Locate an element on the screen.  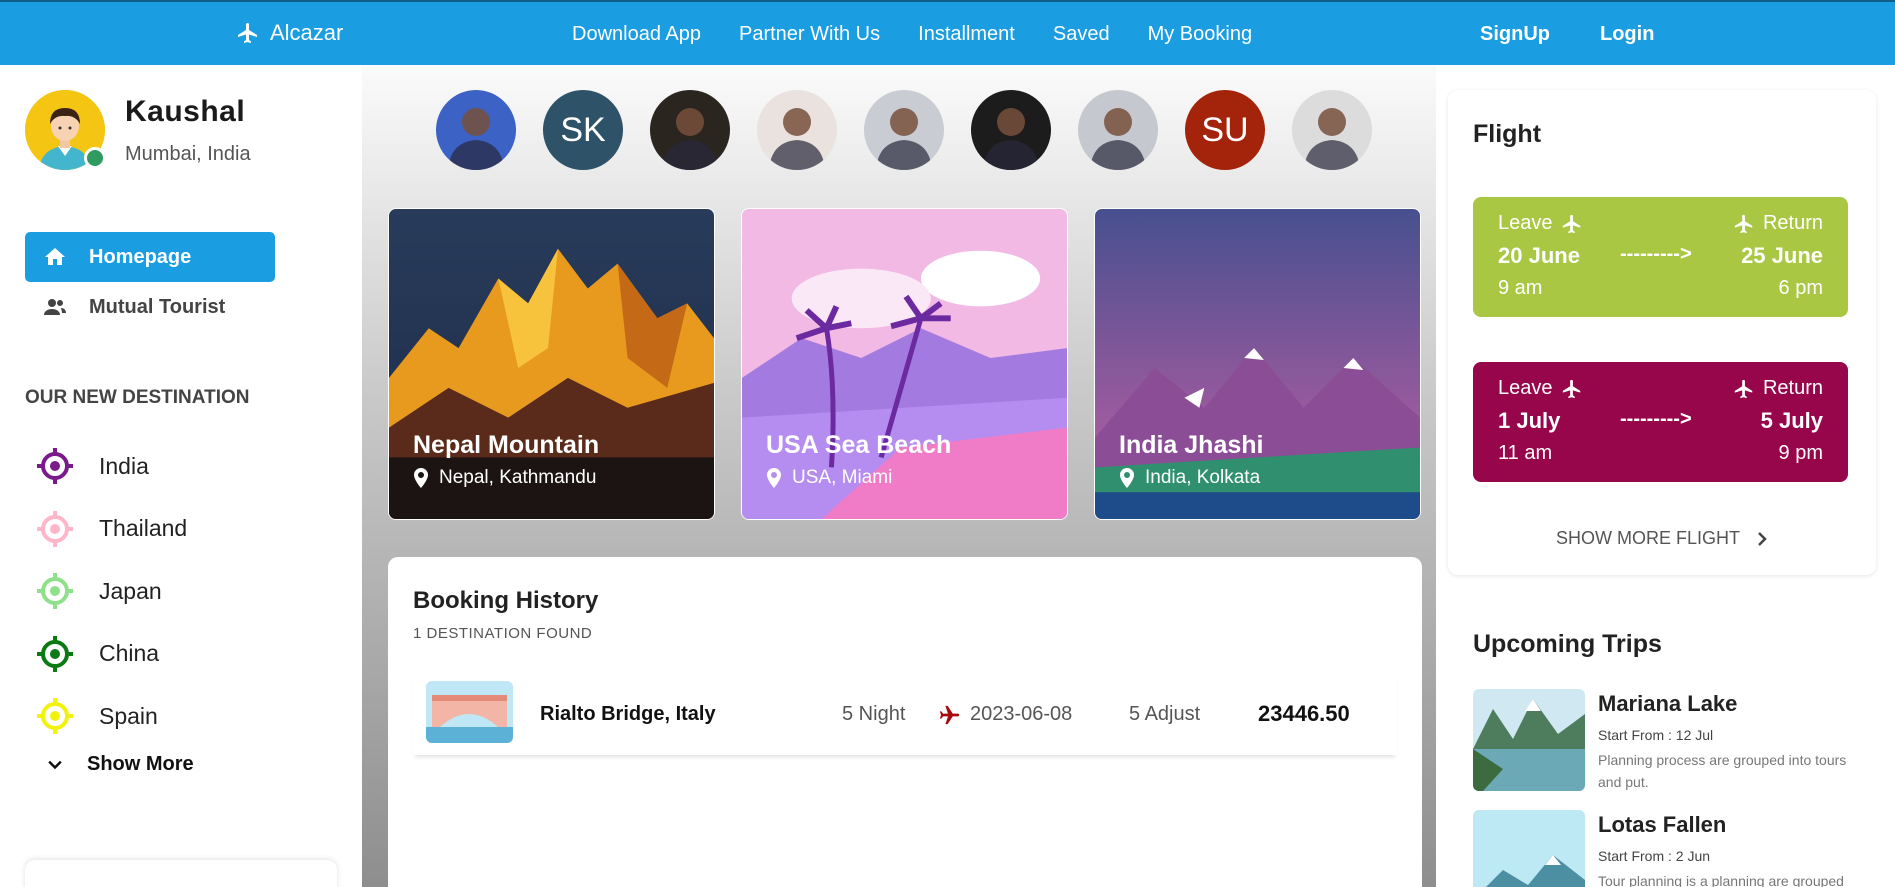
return-time: 6 pm is located at coordinates (1800, 288).